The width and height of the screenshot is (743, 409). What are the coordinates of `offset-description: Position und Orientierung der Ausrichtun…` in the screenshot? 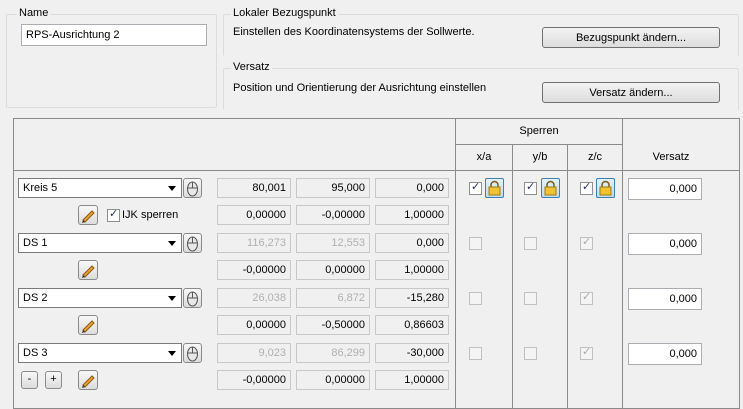 It's located at (360, 88).